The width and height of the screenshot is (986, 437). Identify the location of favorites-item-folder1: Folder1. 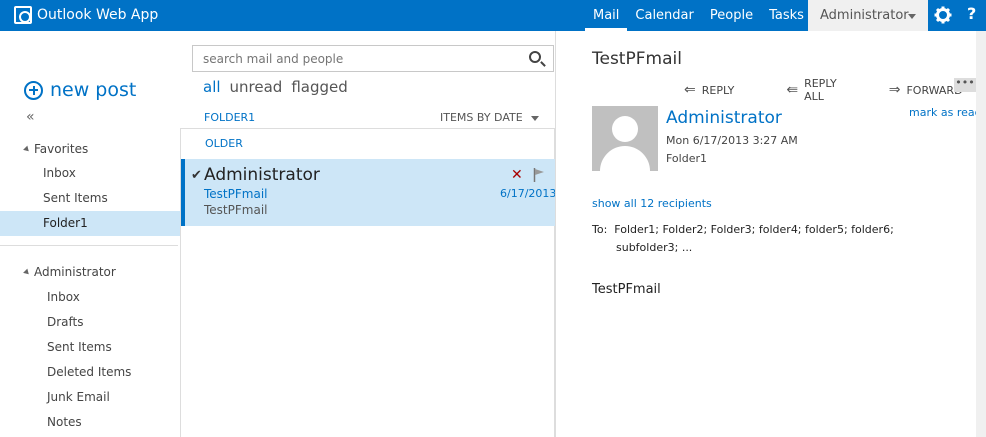
(90, 223).